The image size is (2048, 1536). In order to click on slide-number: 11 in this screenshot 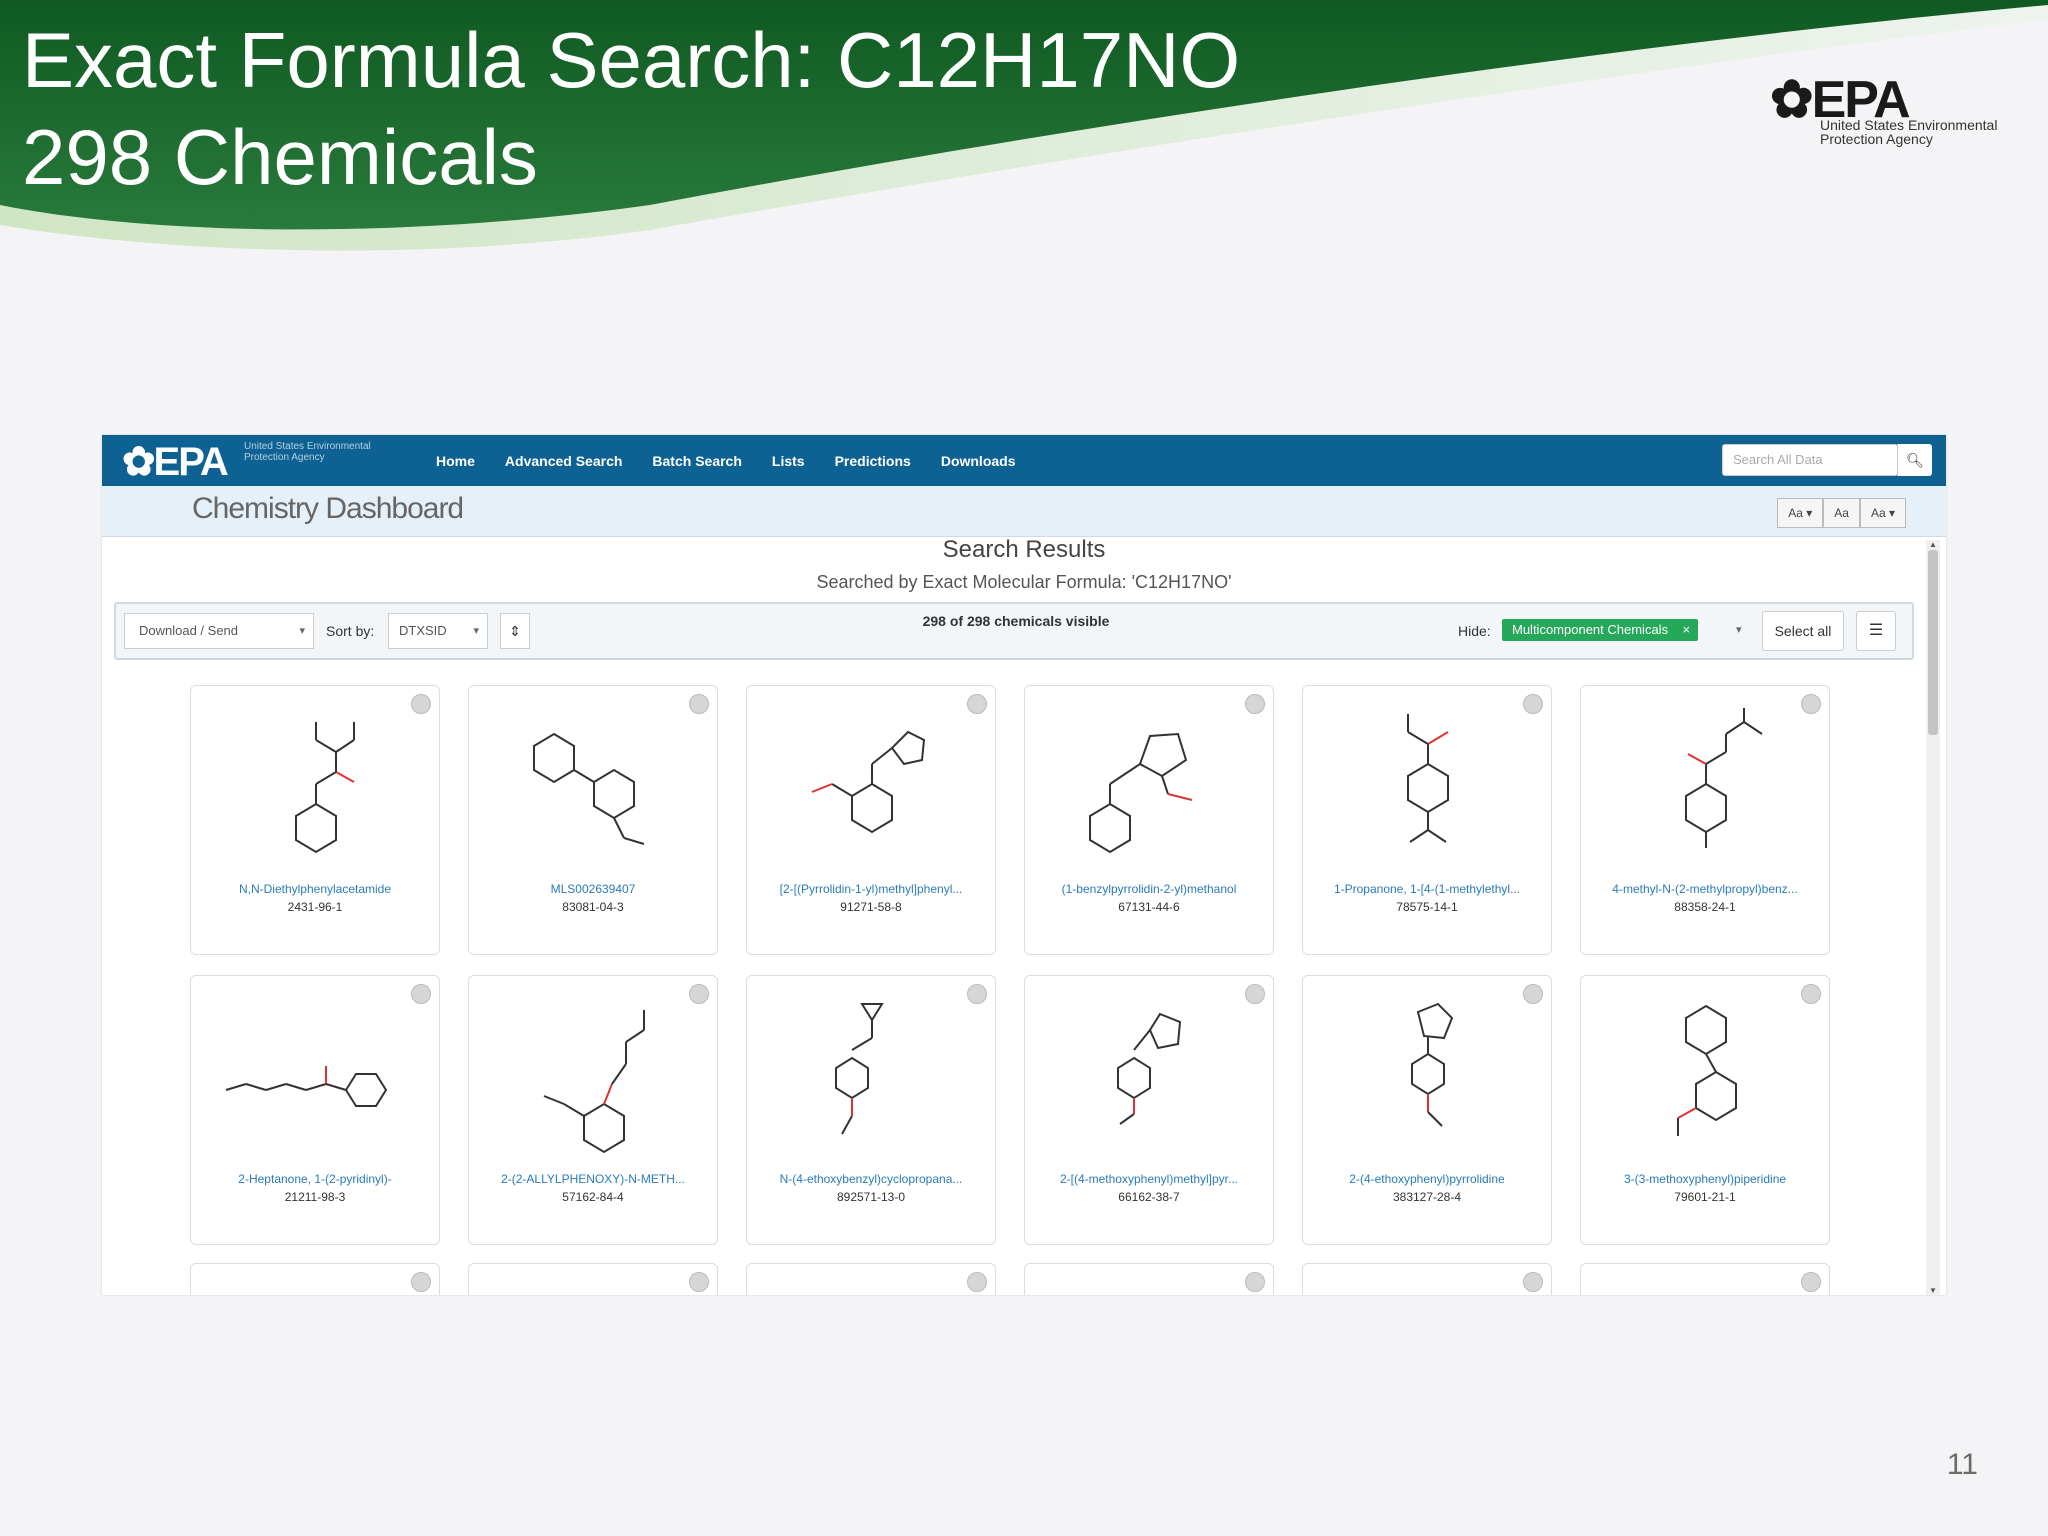, I will do `click(1962, 1464)`.